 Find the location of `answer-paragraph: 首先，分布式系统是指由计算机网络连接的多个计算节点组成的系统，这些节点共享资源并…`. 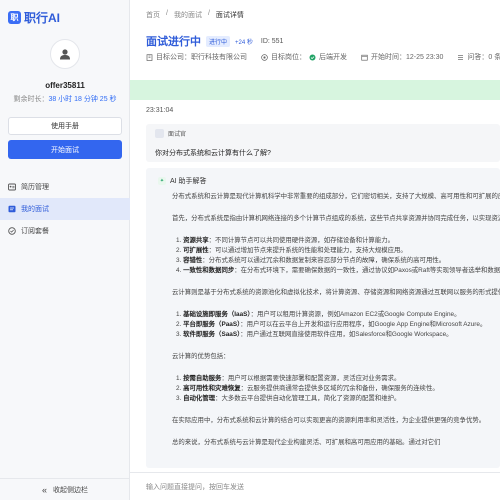

answer-paragraph: 首先，分布式系统是指由计算机网络连接的多个计算节点组成的系统，这些节点共享资源并… is located at coordinates (336, 218).